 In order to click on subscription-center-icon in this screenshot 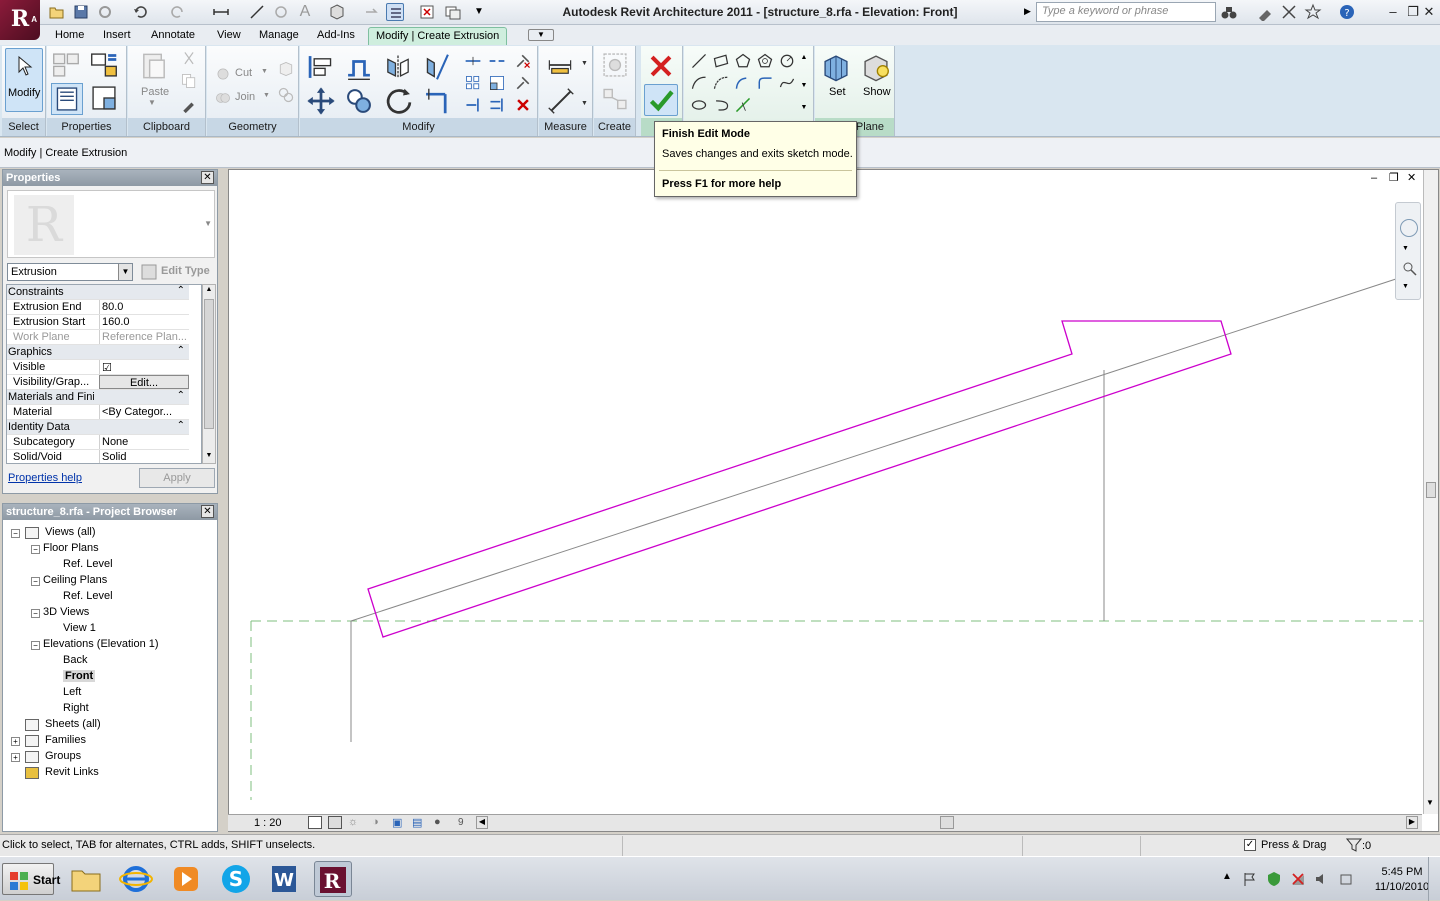, I will do `click(1265, 12)`.